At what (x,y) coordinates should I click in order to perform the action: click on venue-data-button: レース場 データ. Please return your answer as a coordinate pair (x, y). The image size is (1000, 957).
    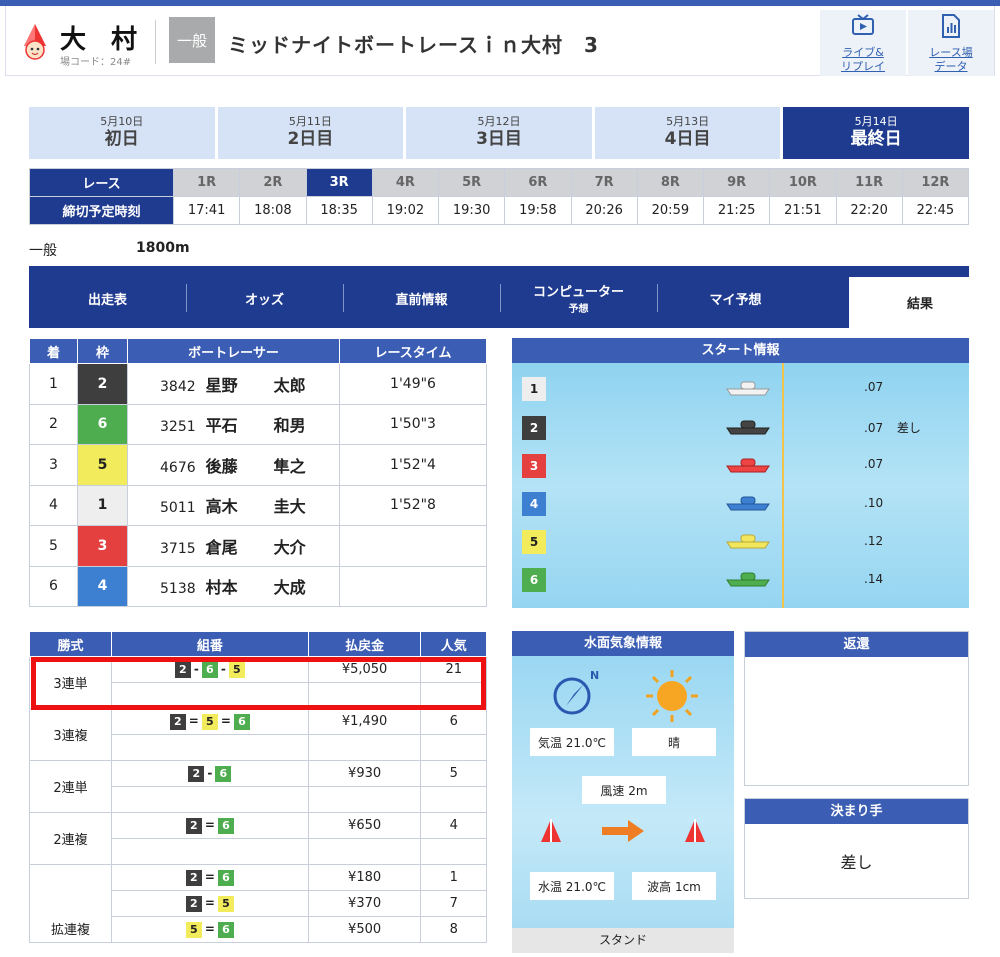
    Looking at the image, I should click on (951, 43).